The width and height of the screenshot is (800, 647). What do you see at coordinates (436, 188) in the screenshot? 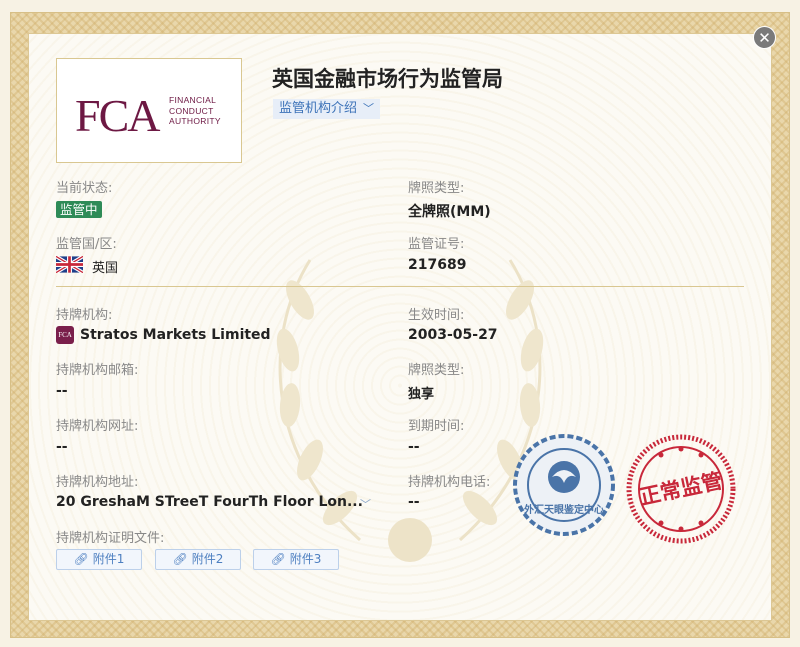
I see `license-type-label: 牌照类型:` at bounding box center [436, 188].